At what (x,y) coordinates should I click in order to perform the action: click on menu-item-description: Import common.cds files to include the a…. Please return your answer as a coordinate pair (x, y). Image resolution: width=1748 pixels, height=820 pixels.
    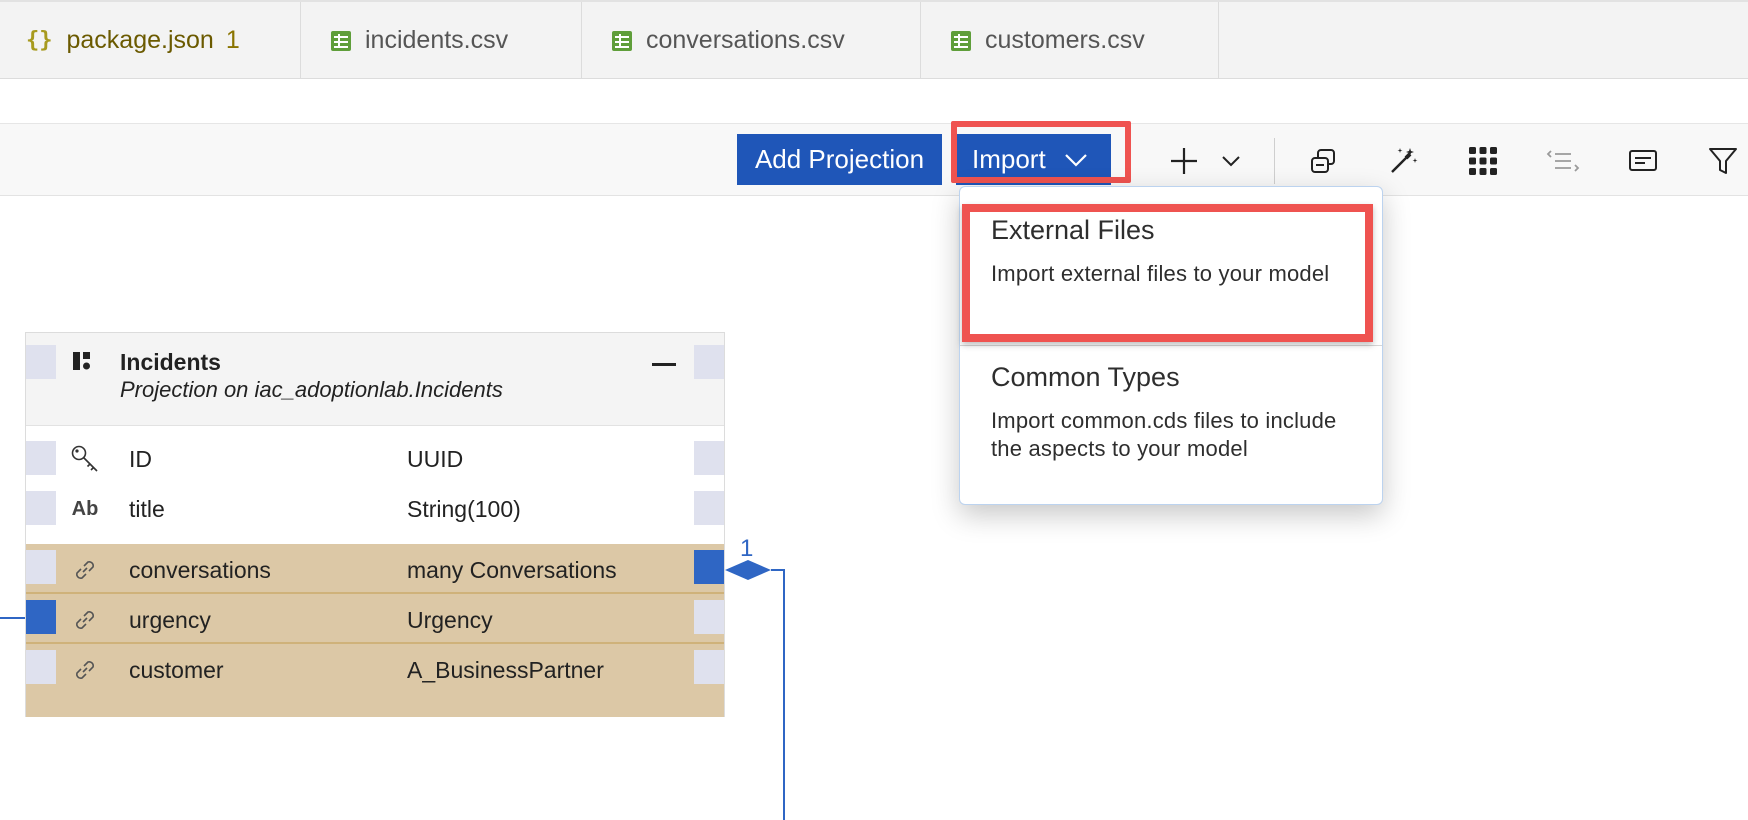
    Looking at the image, I should click on (1164, 434).